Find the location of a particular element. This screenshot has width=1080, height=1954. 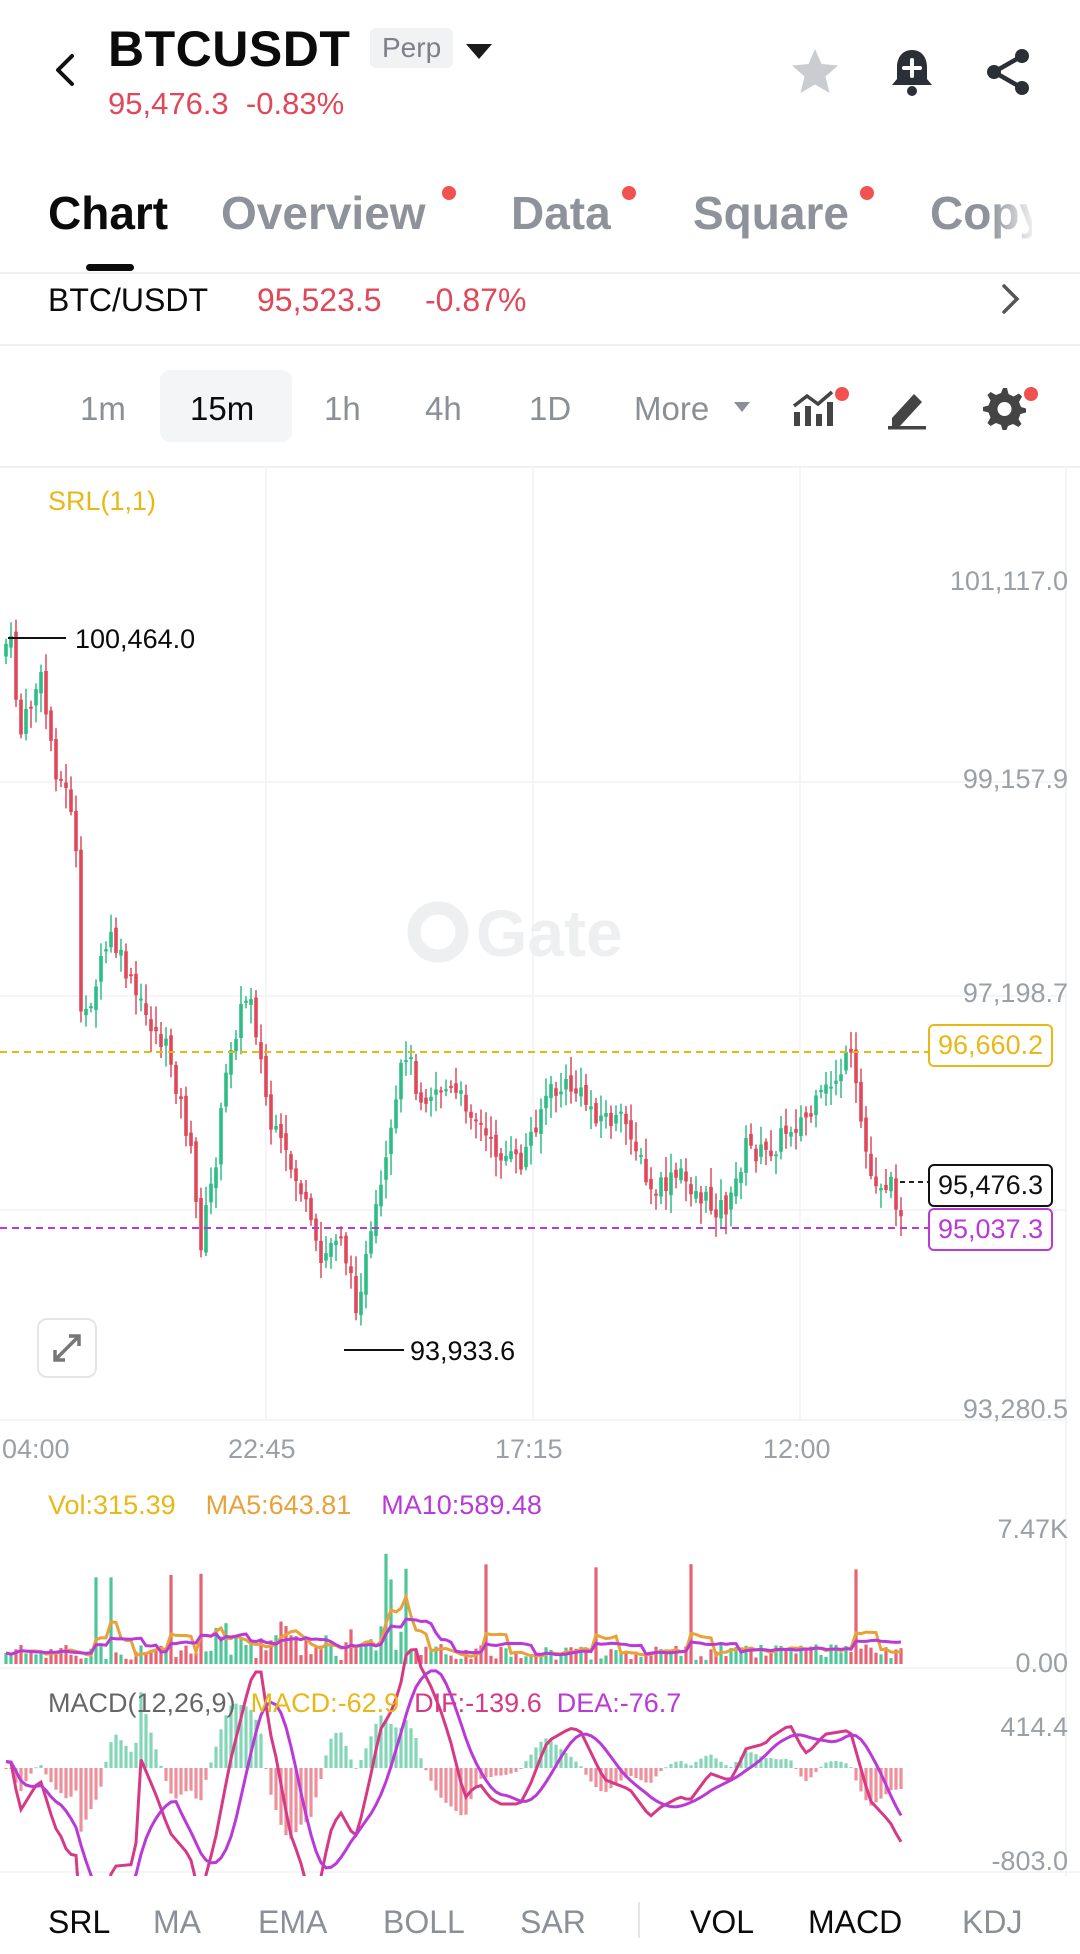

interval-1d: 1D is located at coordinates (550, 409).